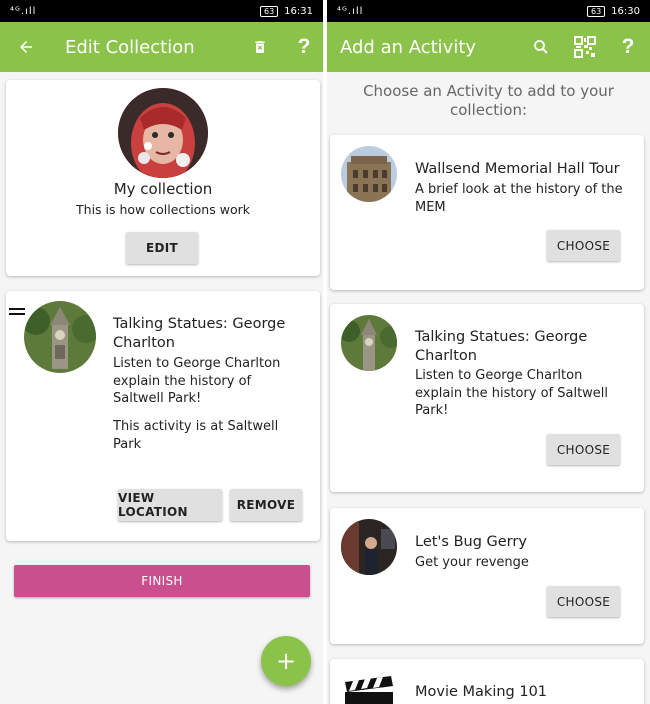  Describe the element at coordinates (266, 505) in the screenshot. I see `remove-button: REMOVE` at that location.